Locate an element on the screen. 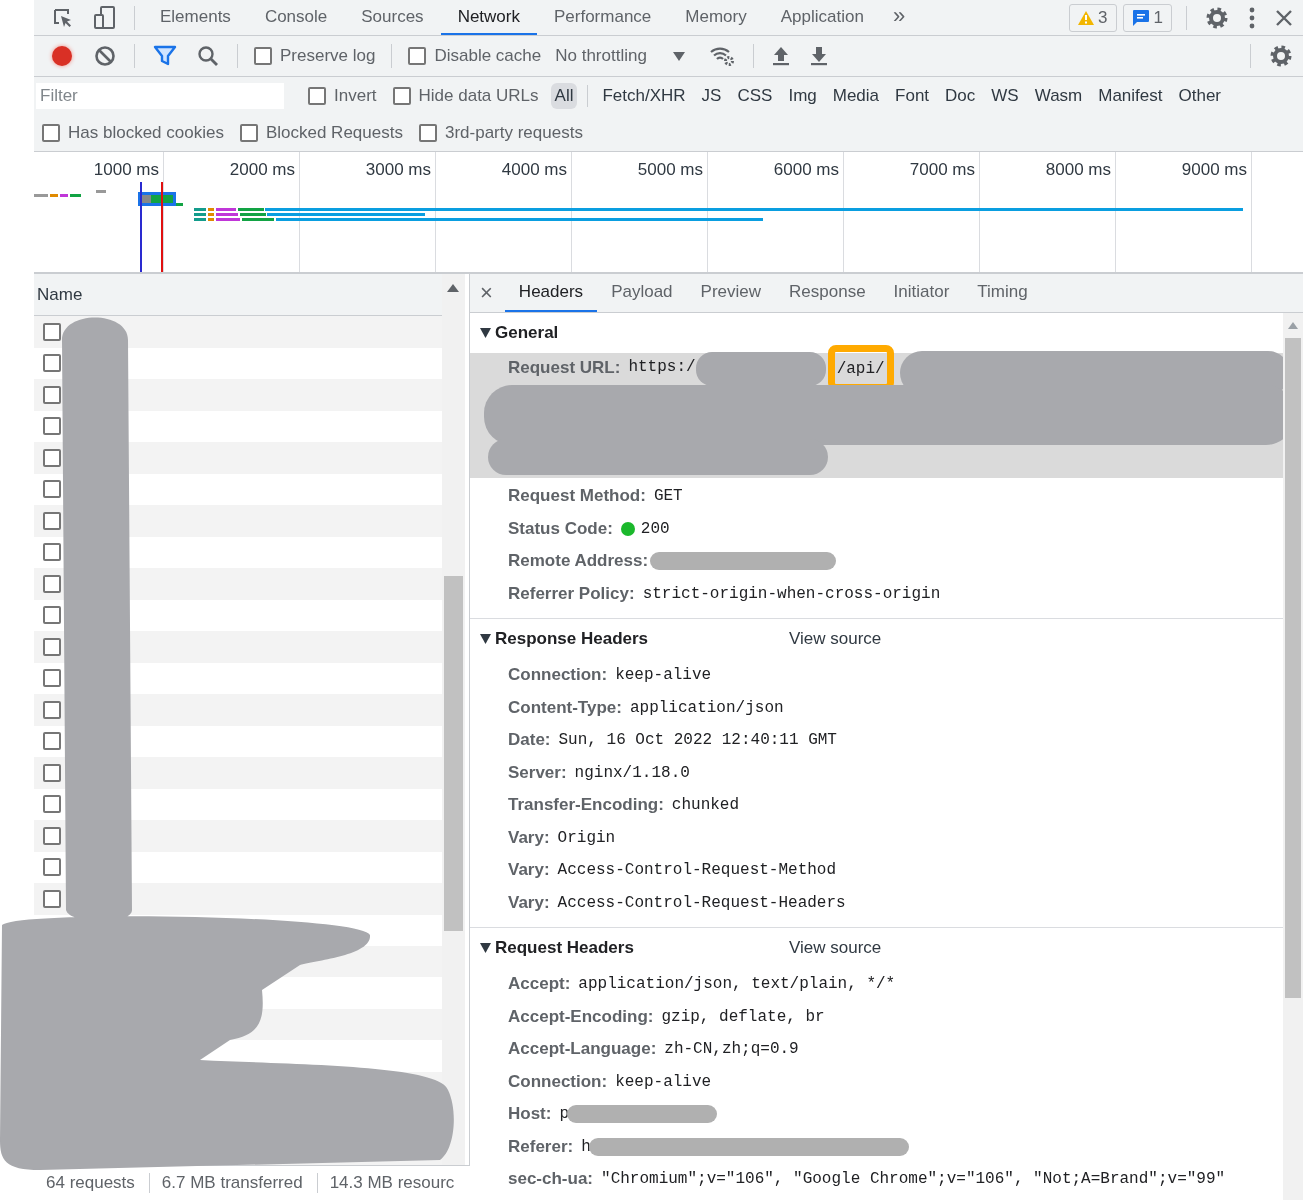 Image resolution: width=1303 pixels, height=1200 pixels. type-filter-button: WS is located at coordinates (1005, 96).